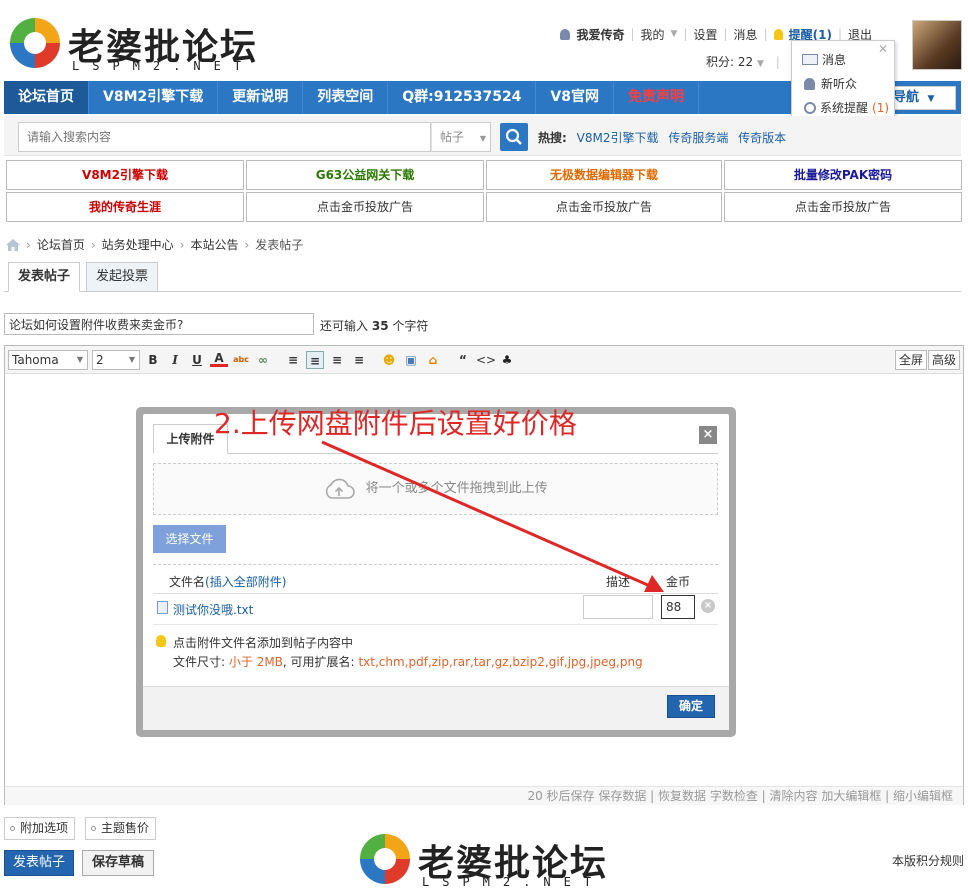  Describe the element at coordinates (656, 97) in the screenshot. I see `nav-item-disclaimer: 免责声明` at that location.